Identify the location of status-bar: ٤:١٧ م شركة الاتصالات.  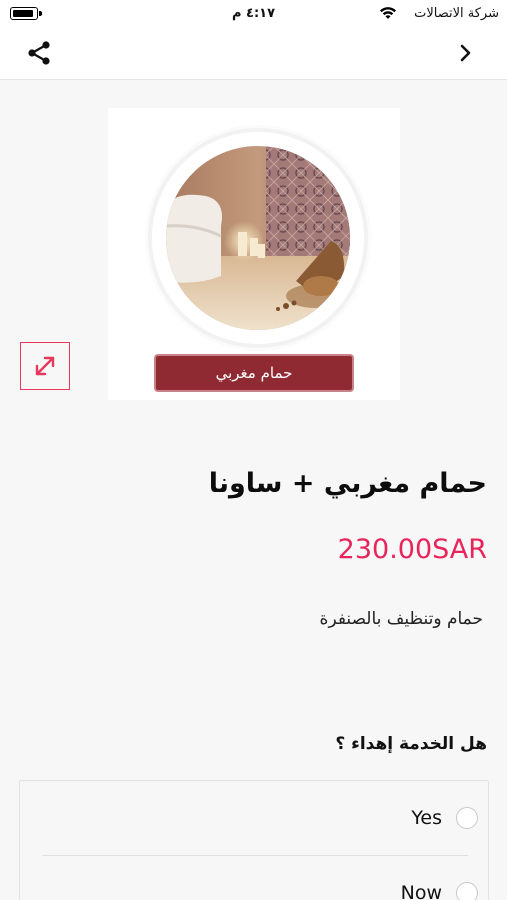
(253, 14).